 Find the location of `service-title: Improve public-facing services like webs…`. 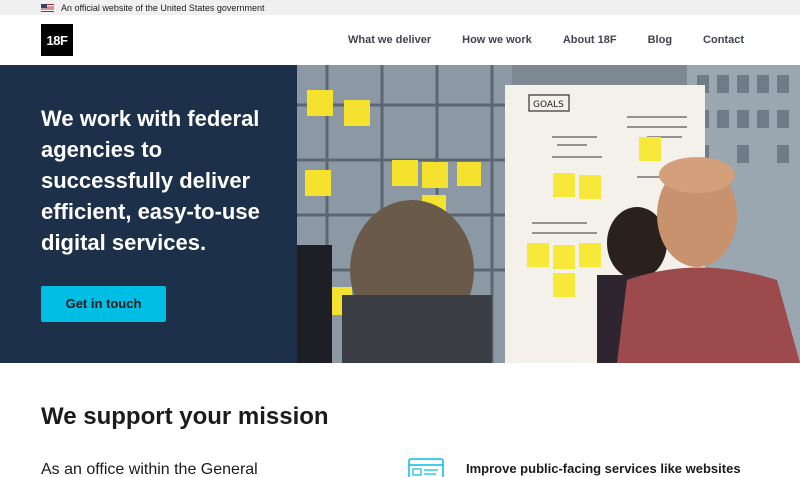

service-title: Improve public-facing services like webs… is located at coordinates (603, 468).